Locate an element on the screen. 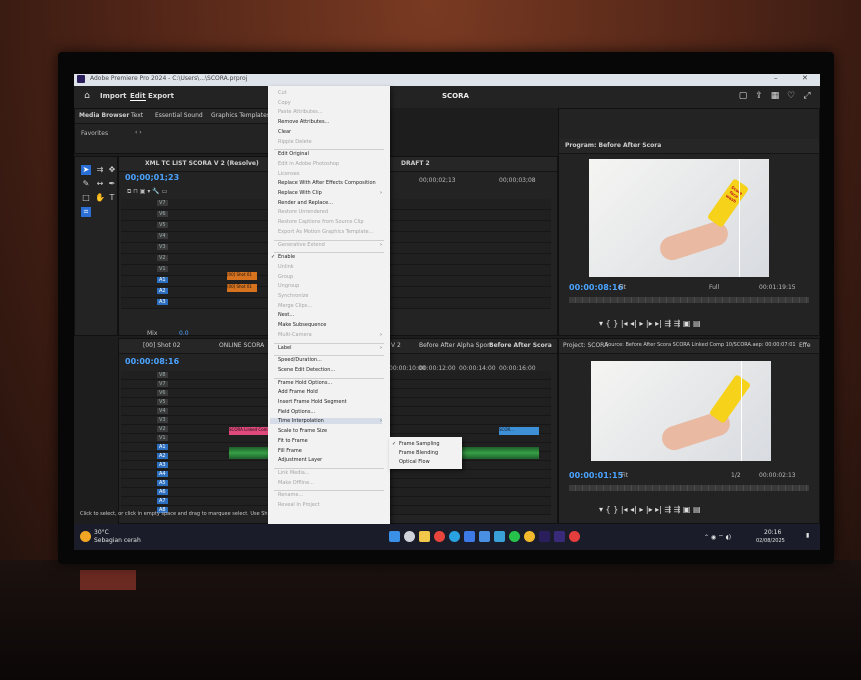 This screenshot has width=861, height=680. notification-icon: ▮ is located at coordinates (807, 535).